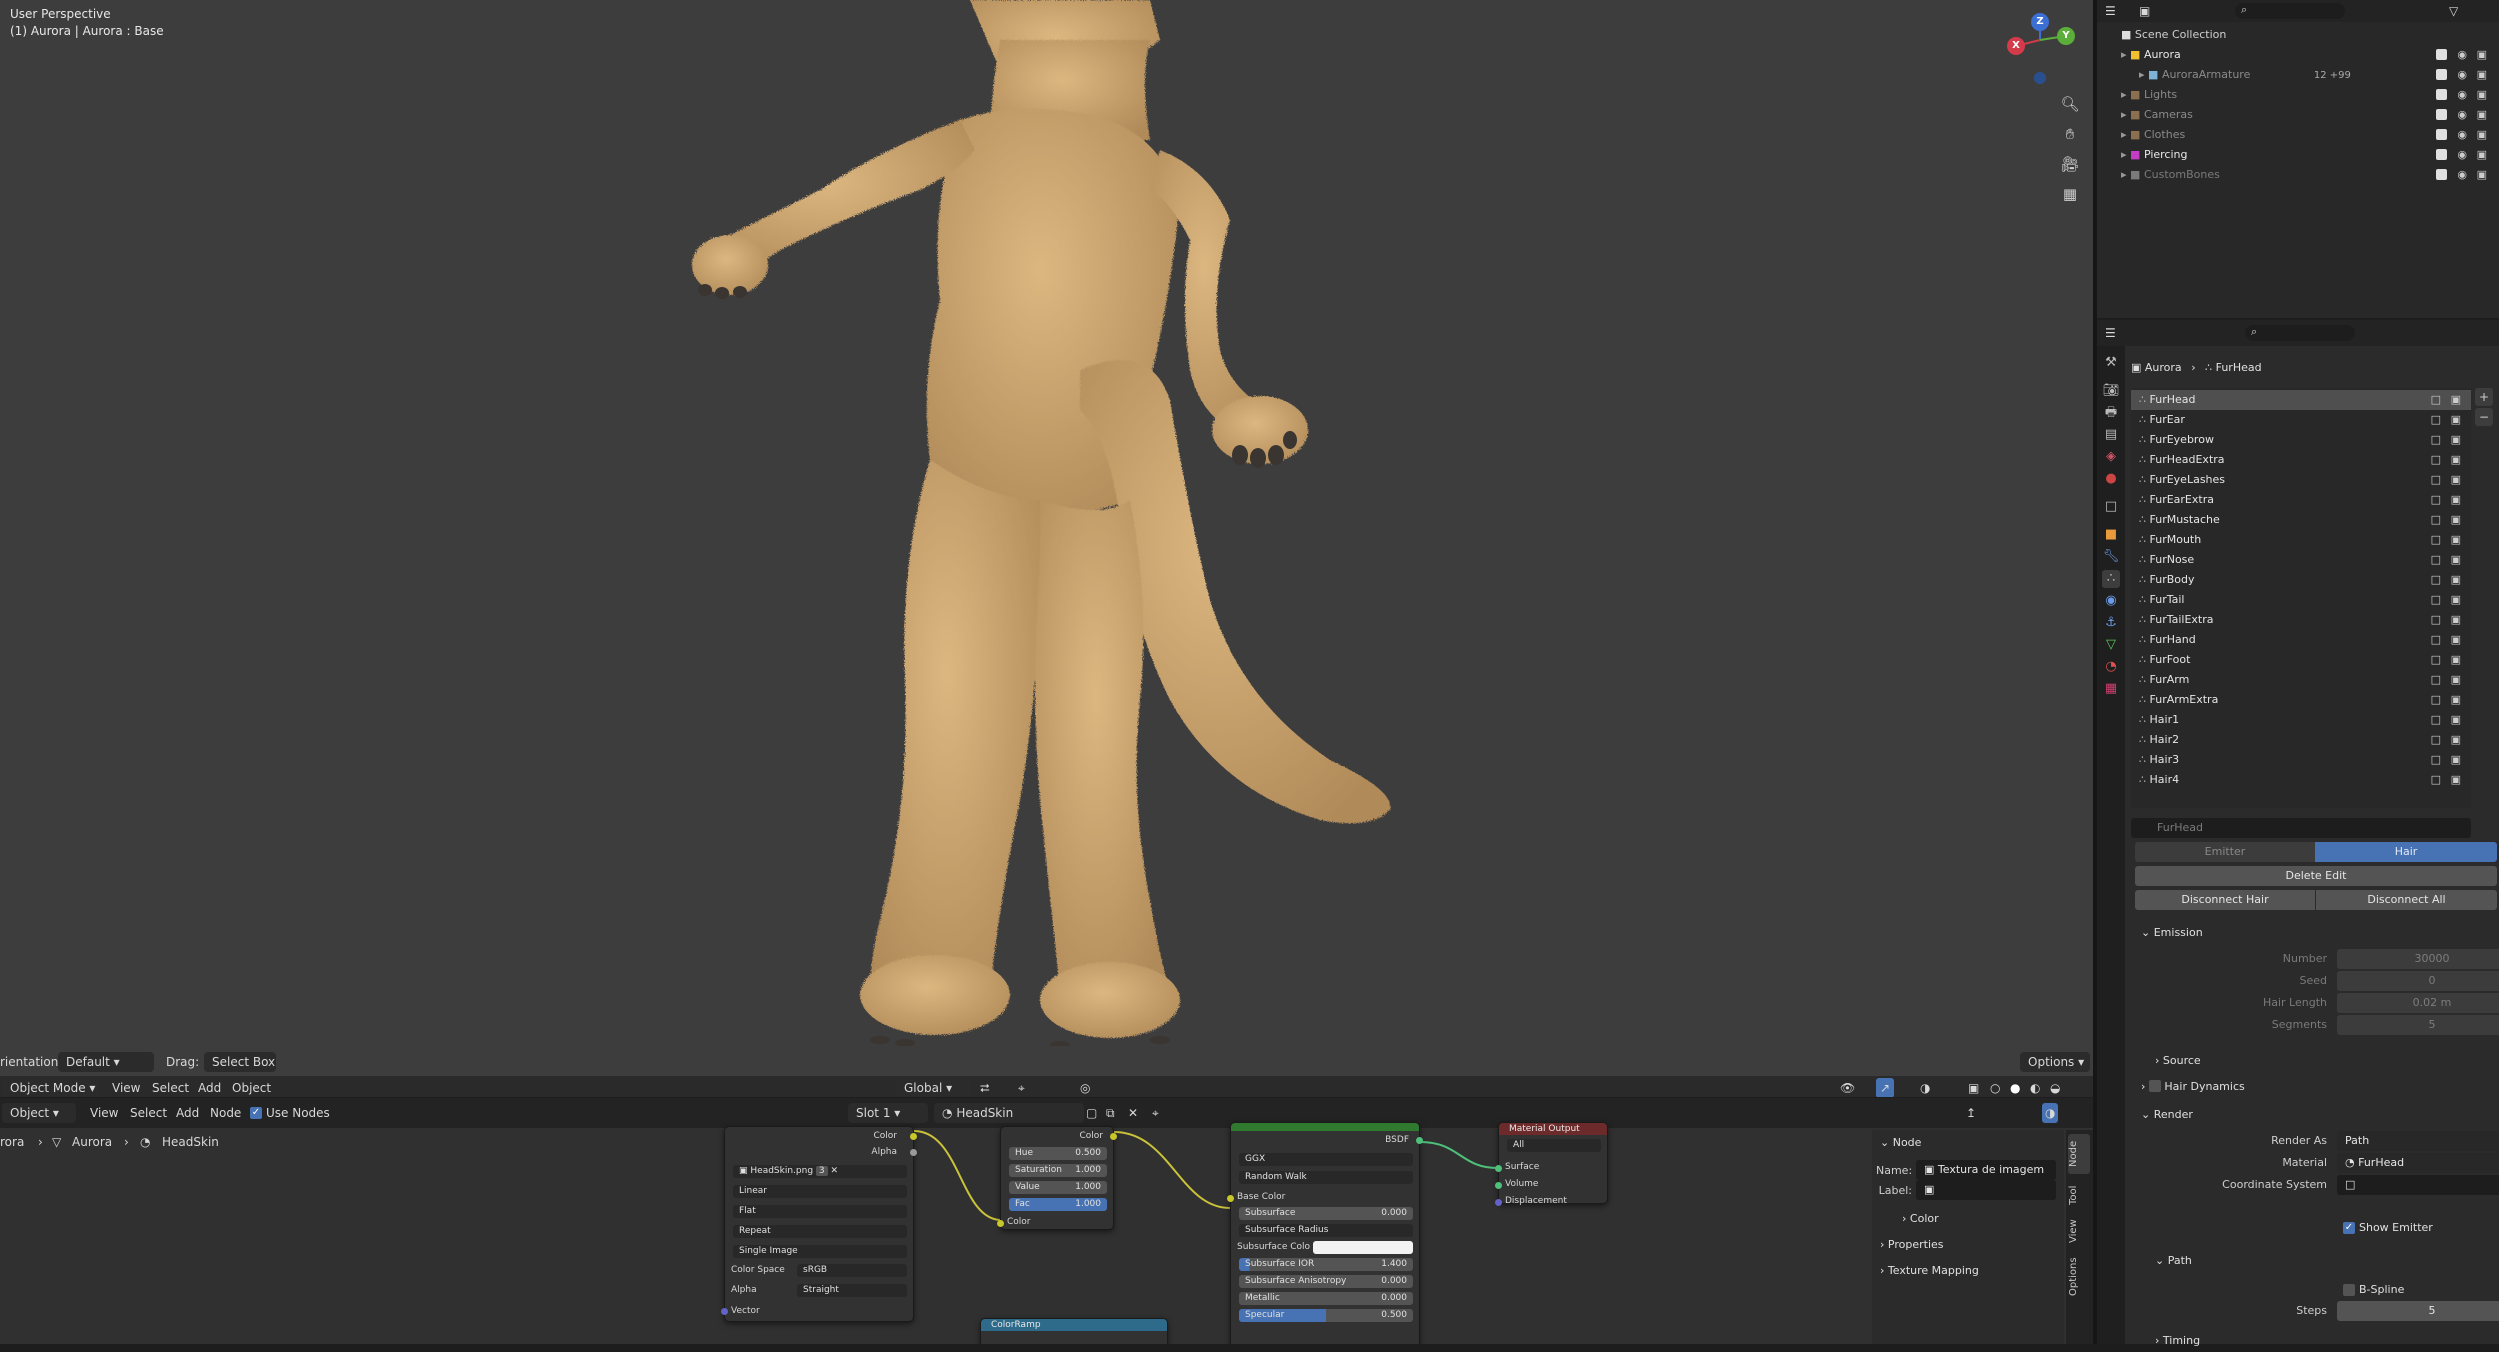 The image size is (2499, 1352). What do you see at coordinates (2301, 720) in the screenshot?
I see `particle-system-item: ∴ Hair1 □ ▣` at bounding box center [2301, 720].